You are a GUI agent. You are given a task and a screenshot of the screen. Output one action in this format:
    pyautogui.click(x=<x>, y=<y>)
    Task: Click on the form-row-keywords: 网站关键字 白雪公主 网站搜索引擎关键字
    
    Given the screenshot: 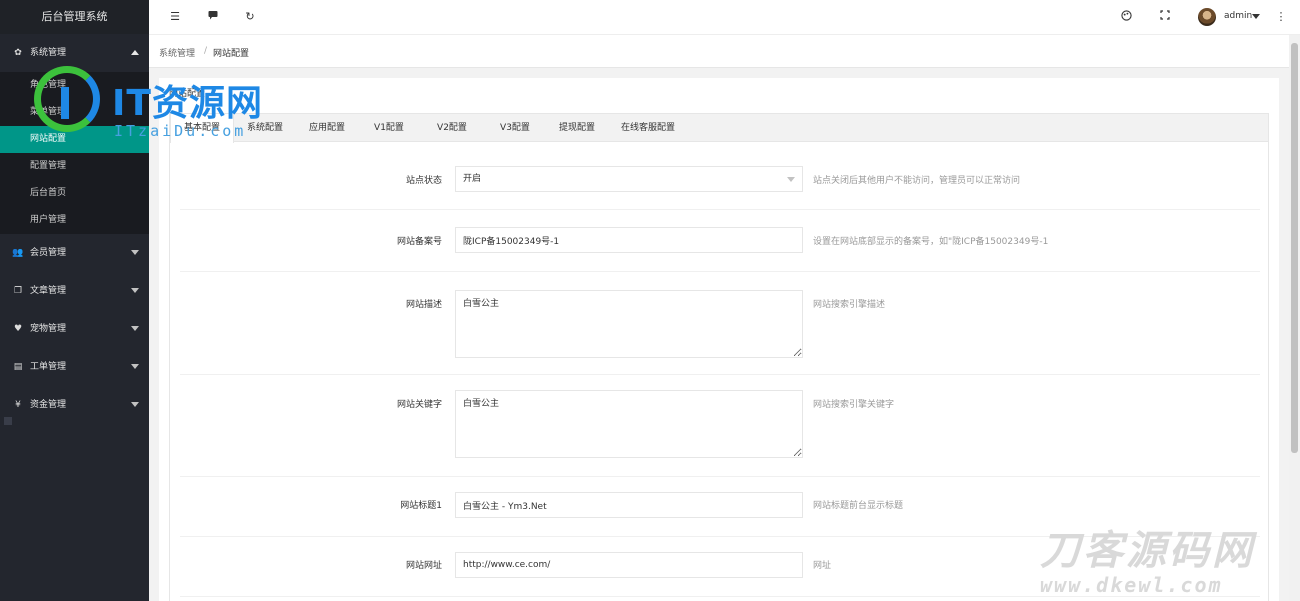 What is the action you would take?
    pyautogui.click(x=720, y=426)
    